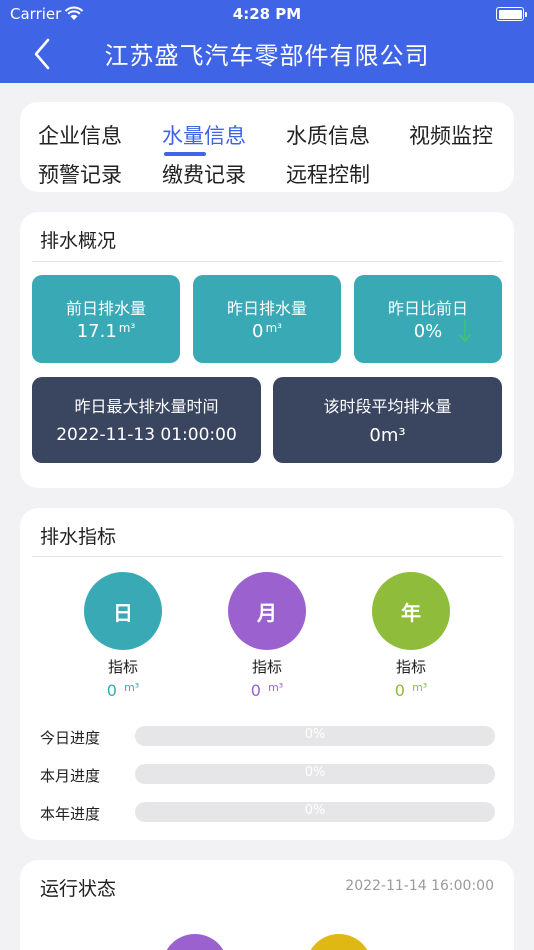 Image resolution: width=534 pixels, height=950 pixels. What do you see at coordinates (70, 738) in the screenshot?
I see `today-progress-label: 今日进度` at bounding box center [70, 738].